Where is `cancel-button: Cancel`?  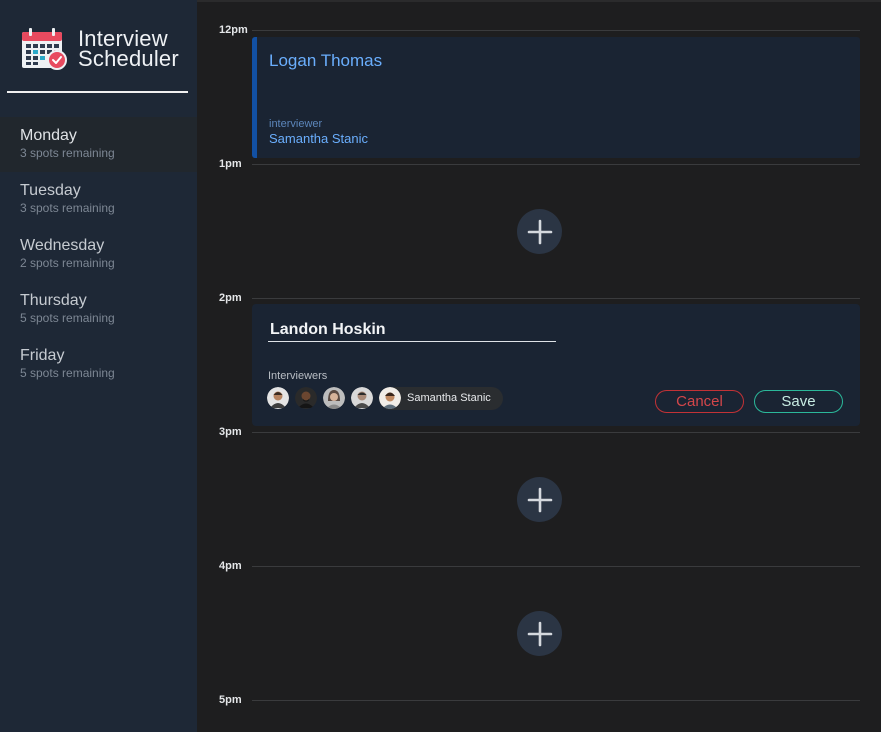
cancel-button: Cancel is located at coordinates (699, 401).